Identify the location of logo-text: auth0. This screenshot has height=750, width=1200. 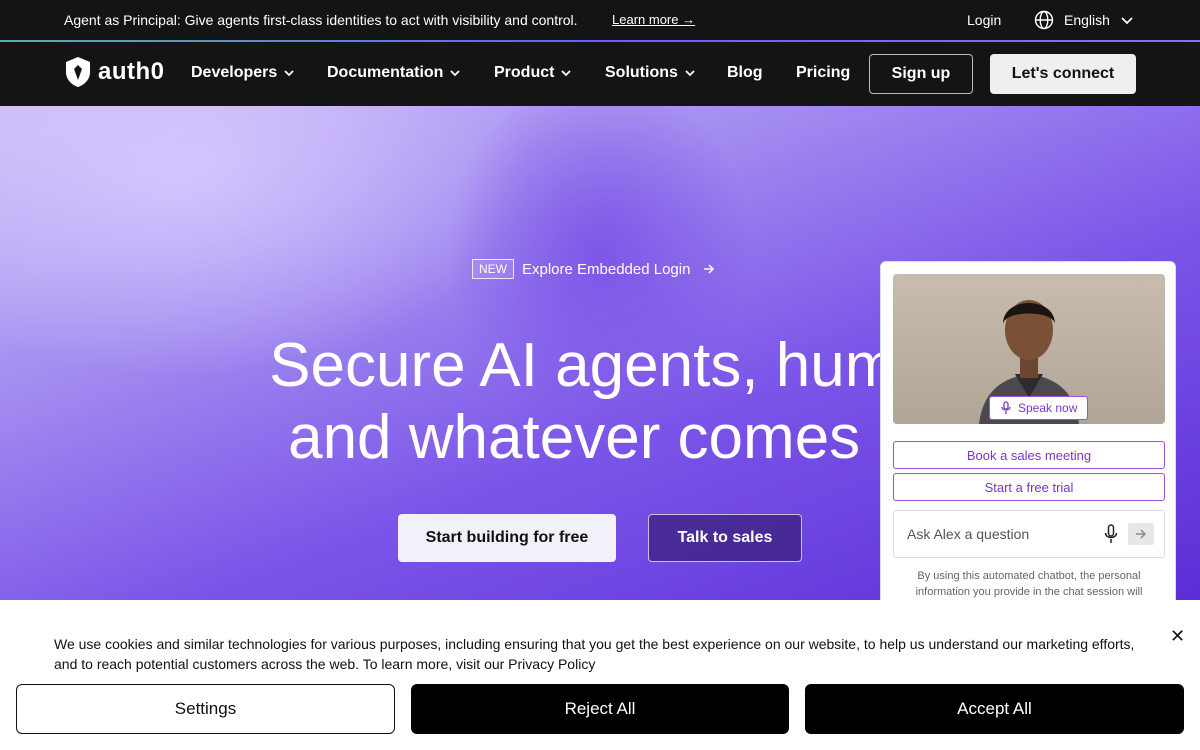
(131, 71).